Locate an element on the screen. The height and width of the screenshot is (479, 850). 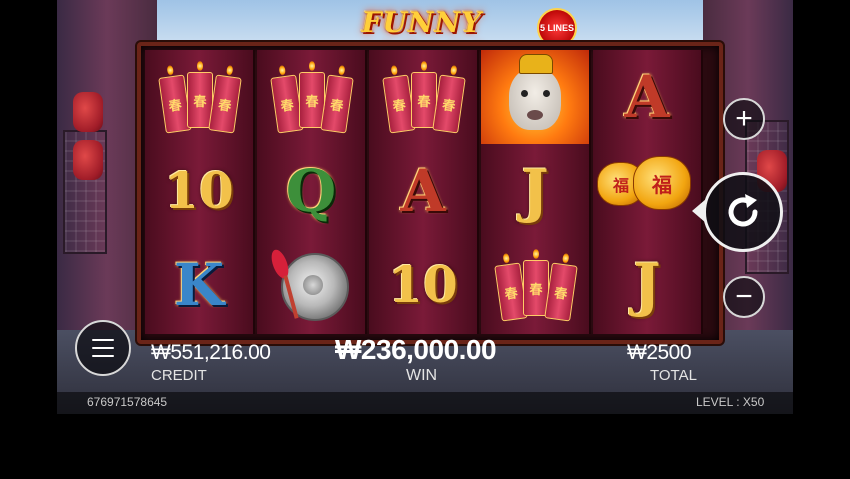
alpaca-hat is located at coordinates (536, 64).